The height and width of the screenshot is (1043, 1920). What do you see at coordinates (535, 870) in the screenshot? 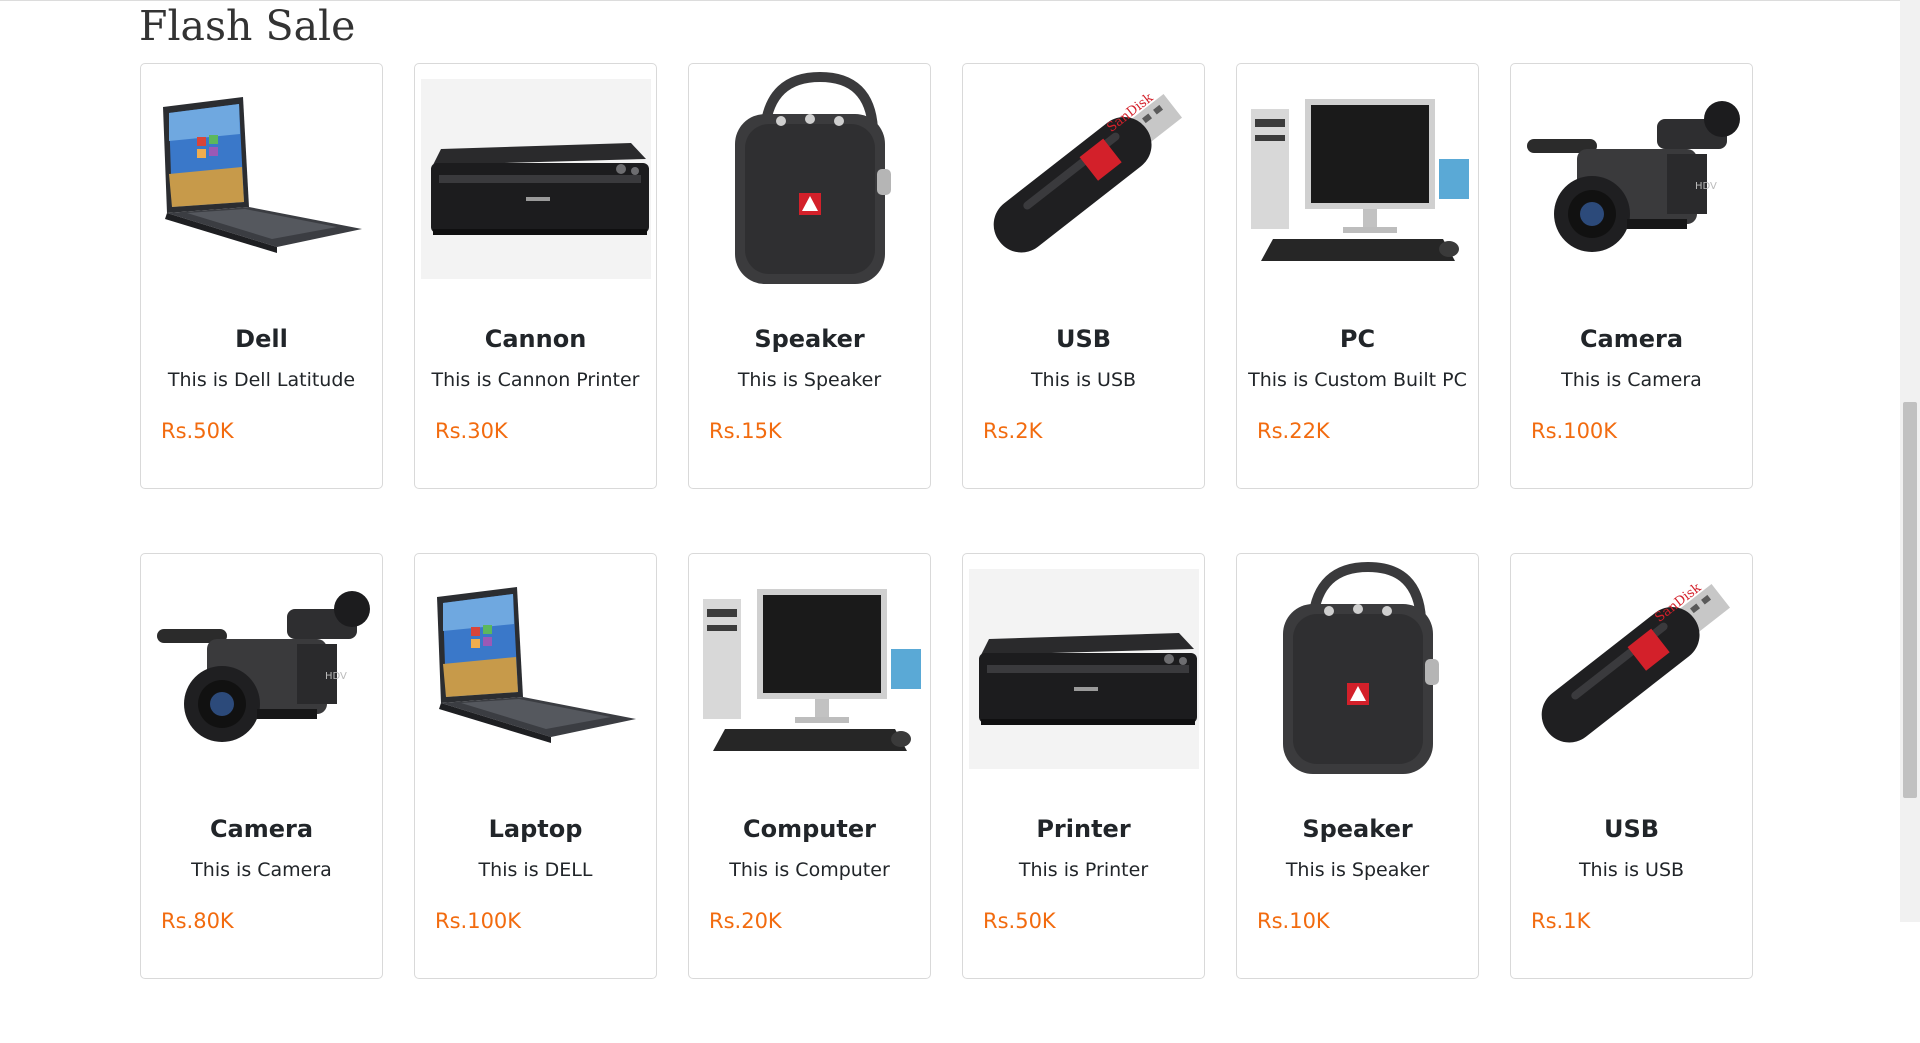
I see `product-description: This is DELL` at bounding box center [535, 870].